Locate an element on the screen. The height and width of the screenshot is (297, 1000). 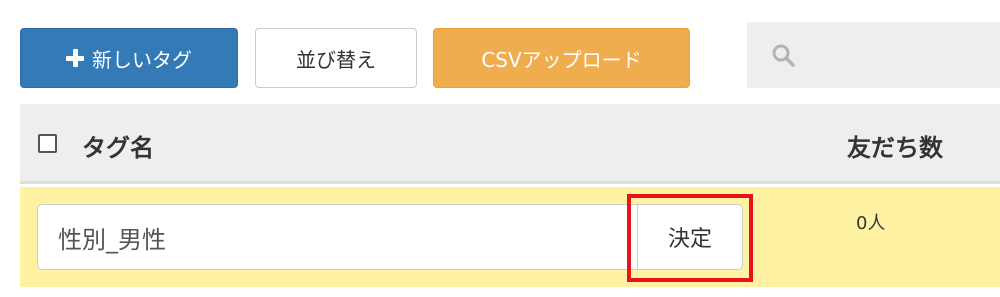
csv-upload-button: CSVアップロード is located at coordinates (561, 58).